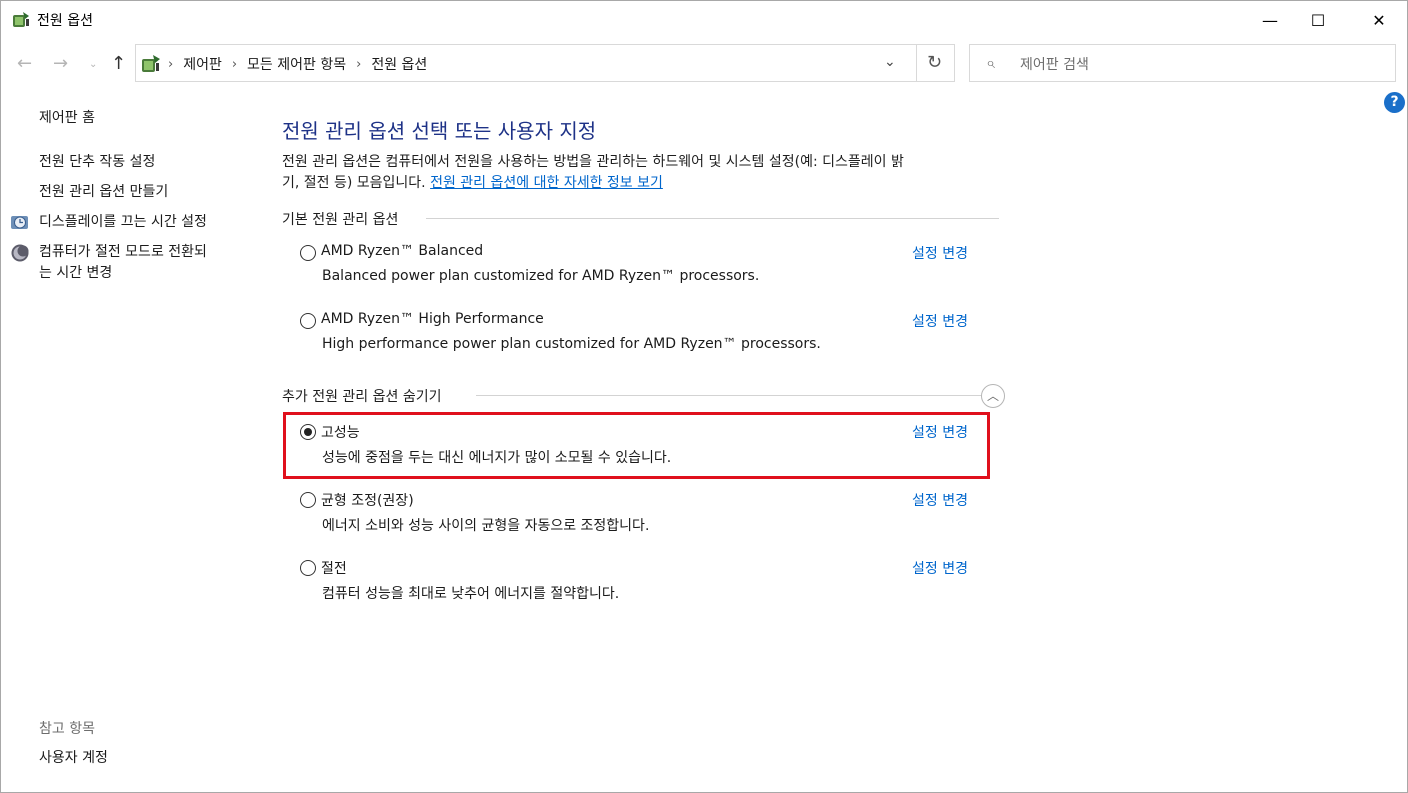 The height and width of the screenshot is (793, 1408). I want to click on plan-description: 컴퓨터 성능을 최대로 낮추어 에너지를 절약합니다., so click(471, 594).